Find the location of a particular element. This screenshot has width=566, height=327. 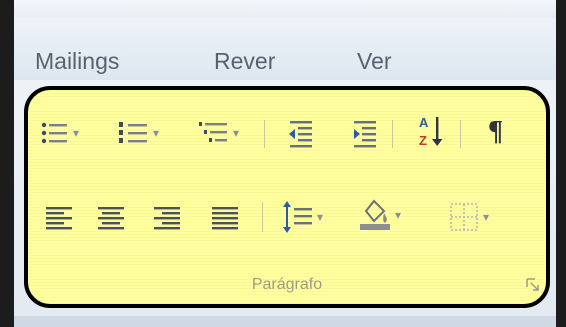

increase-indent-button is located at coordinates (365, 133).